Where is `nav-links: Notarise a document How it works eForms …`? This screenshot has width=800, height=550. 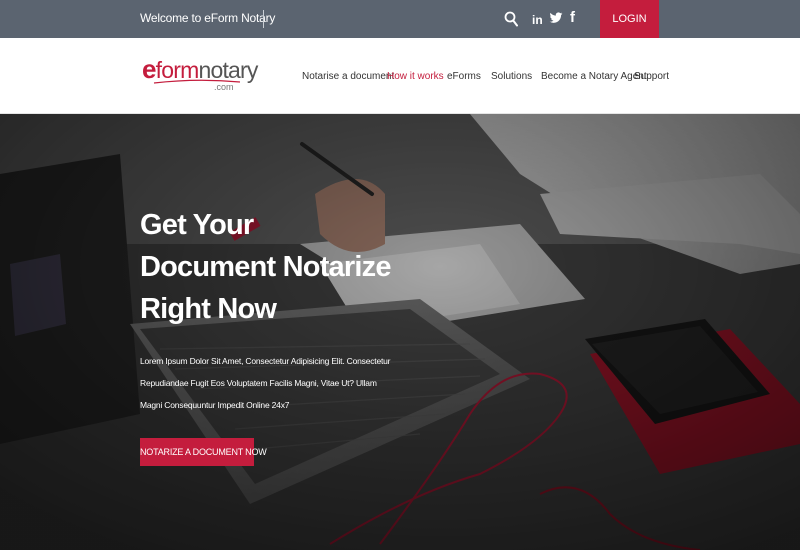
nav-links: Notarise a document How it works eForms … is located at coordinates (400, 76).